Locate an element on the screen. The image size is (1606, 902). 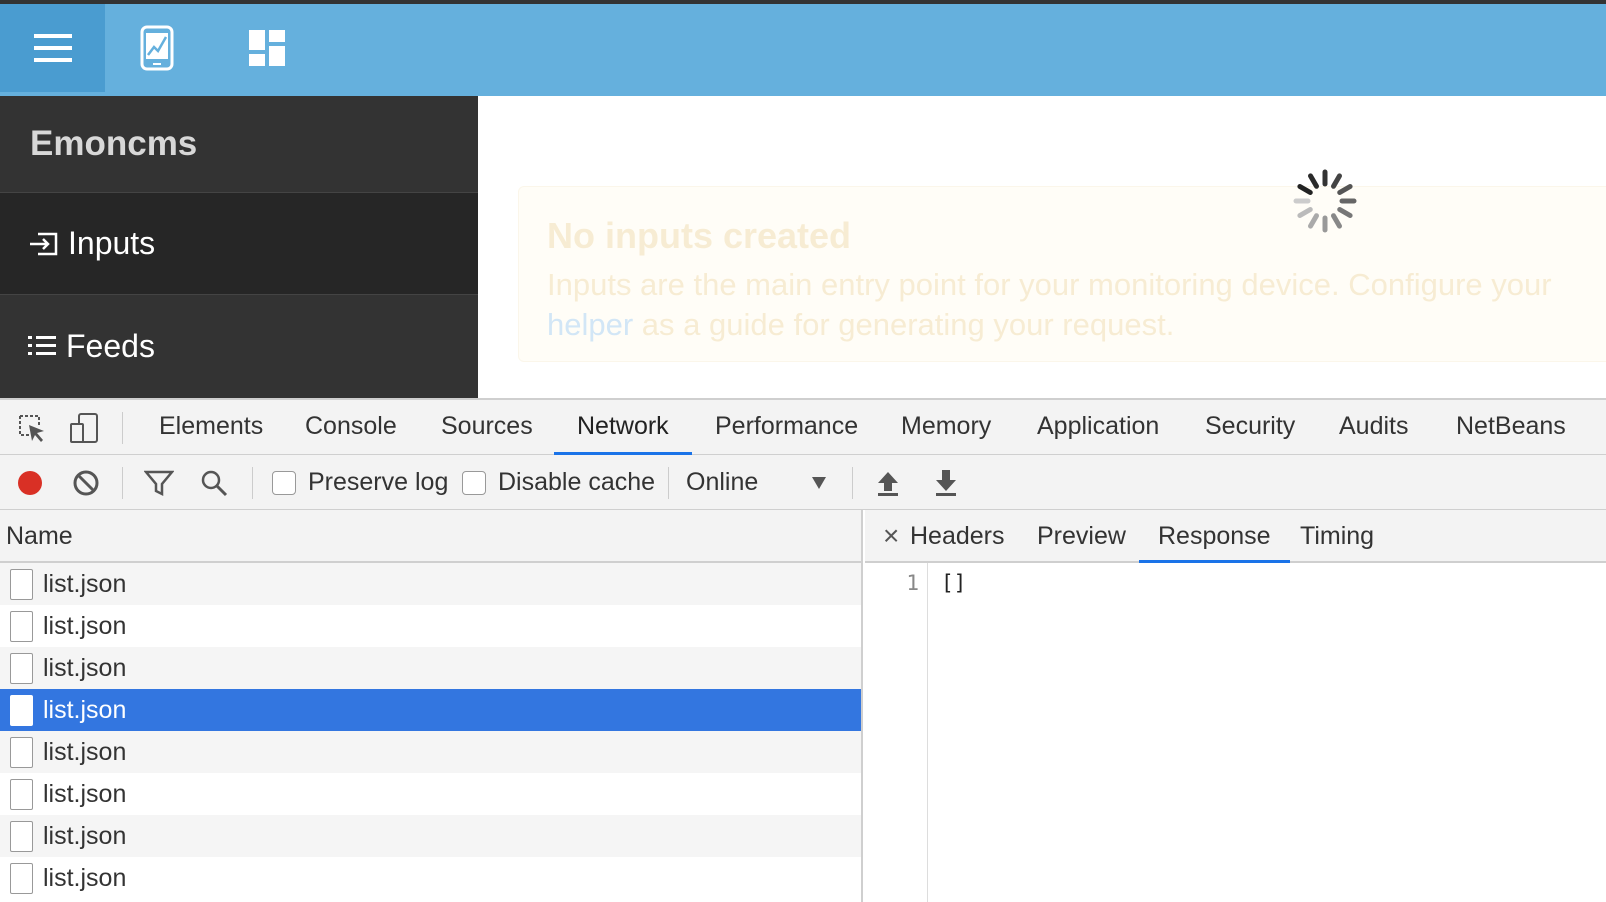
inspect-element-button is located at coordinates (32, 428).